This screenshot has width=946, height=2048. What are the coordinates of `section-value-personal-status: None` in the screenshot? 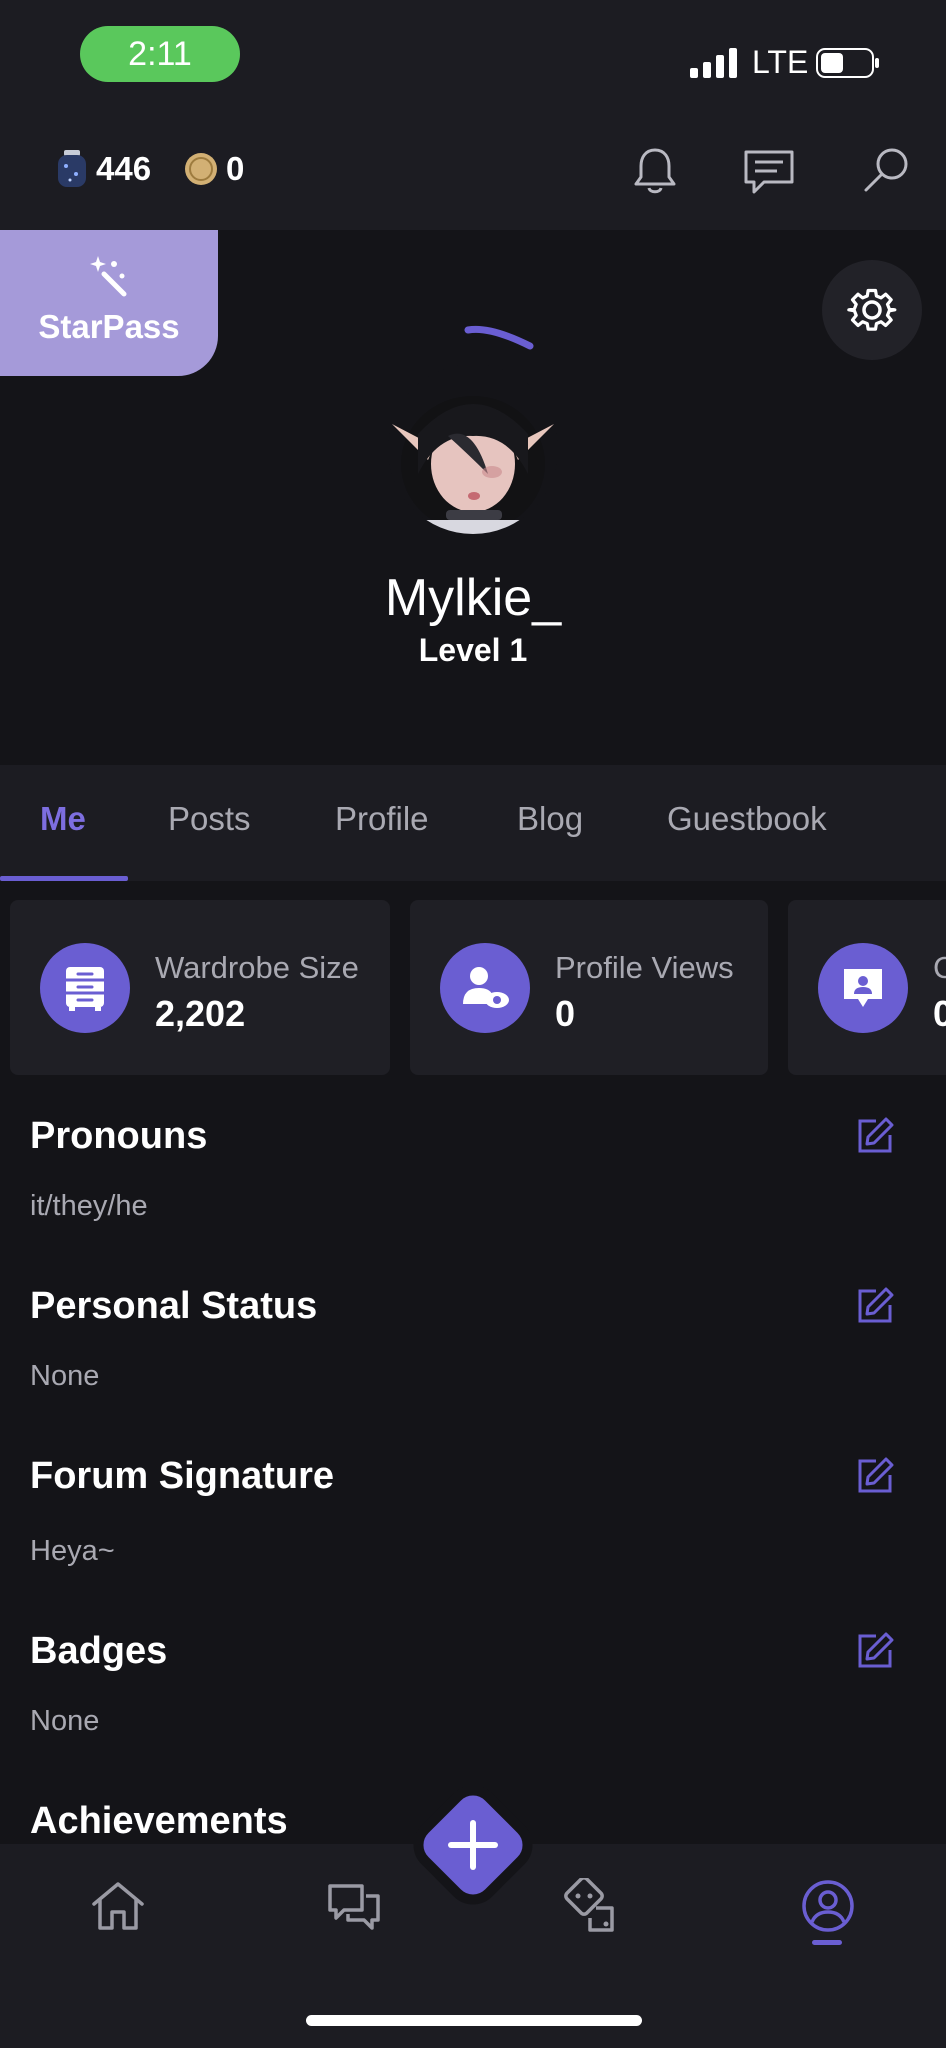 It's located at (65, 1376).